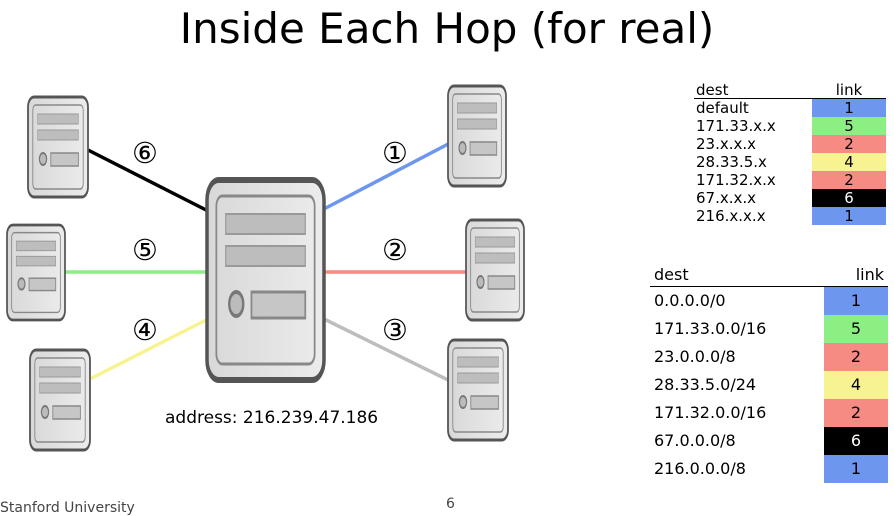 This screenshot has height=516, width=894. What do you see at coordinates (731, 162) in the screenshot?
I see `dest-cell: 28.33.5.x` at bounding box center [731, 162].